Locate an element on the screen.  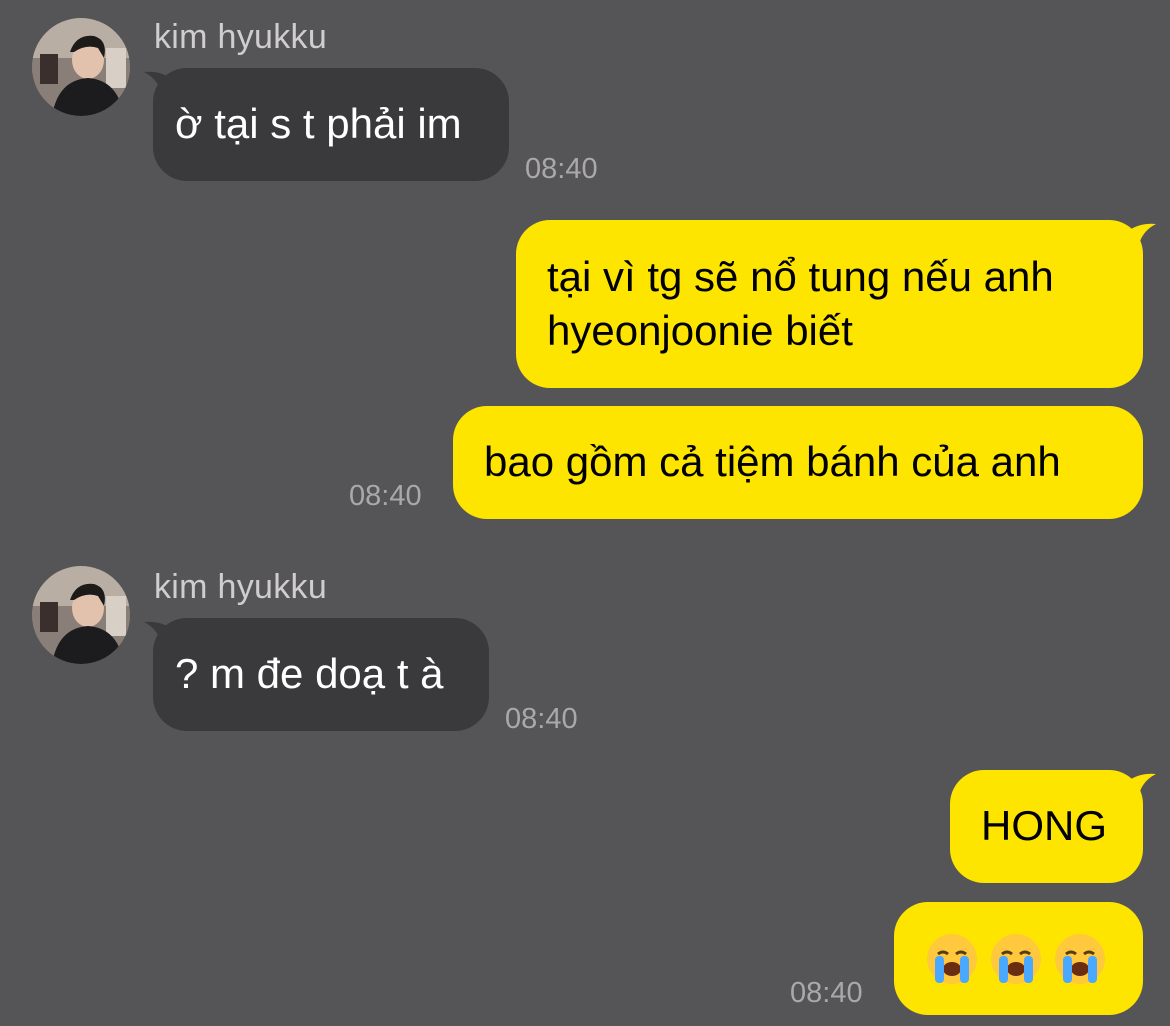
incoming-message-bubble: ? m đe doạ t à is located at coordinates (321, 674).